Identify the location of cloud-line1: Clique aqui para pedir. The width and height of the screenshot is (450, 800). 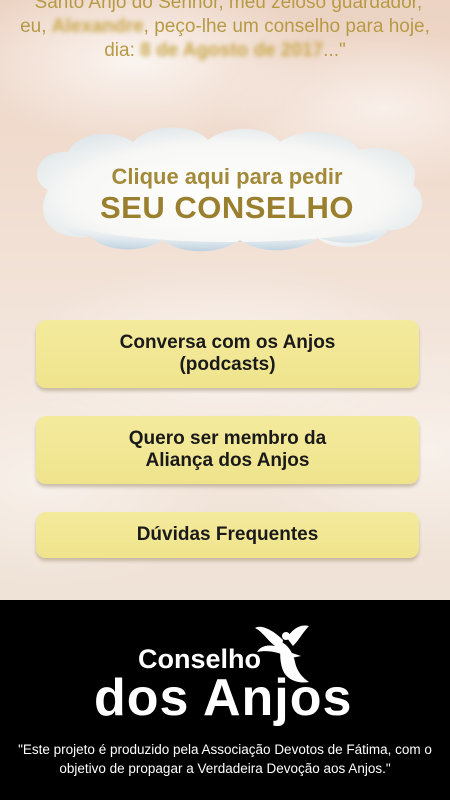
(227, 176).